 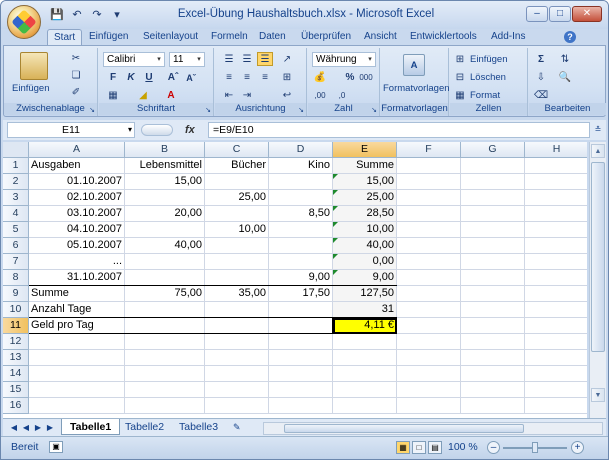 What do you see at coordinates (237, 166) in the screenshot?
I see `cell-c1: Bücher` at bounding box center [237, 166].